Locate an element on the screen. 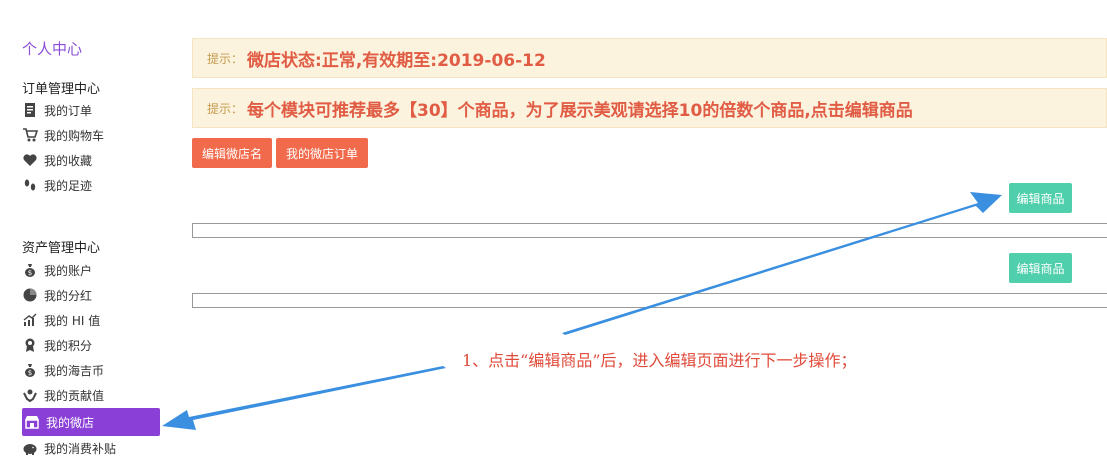 The image size is (1107, 466). pie-chart-icon is located at coordinates (30, 295).